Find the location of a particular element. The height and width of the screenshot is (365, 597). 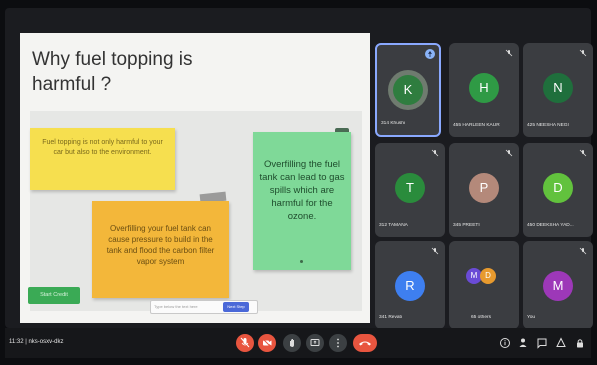

participant-avatar: R is located at coordinates (410, 286).